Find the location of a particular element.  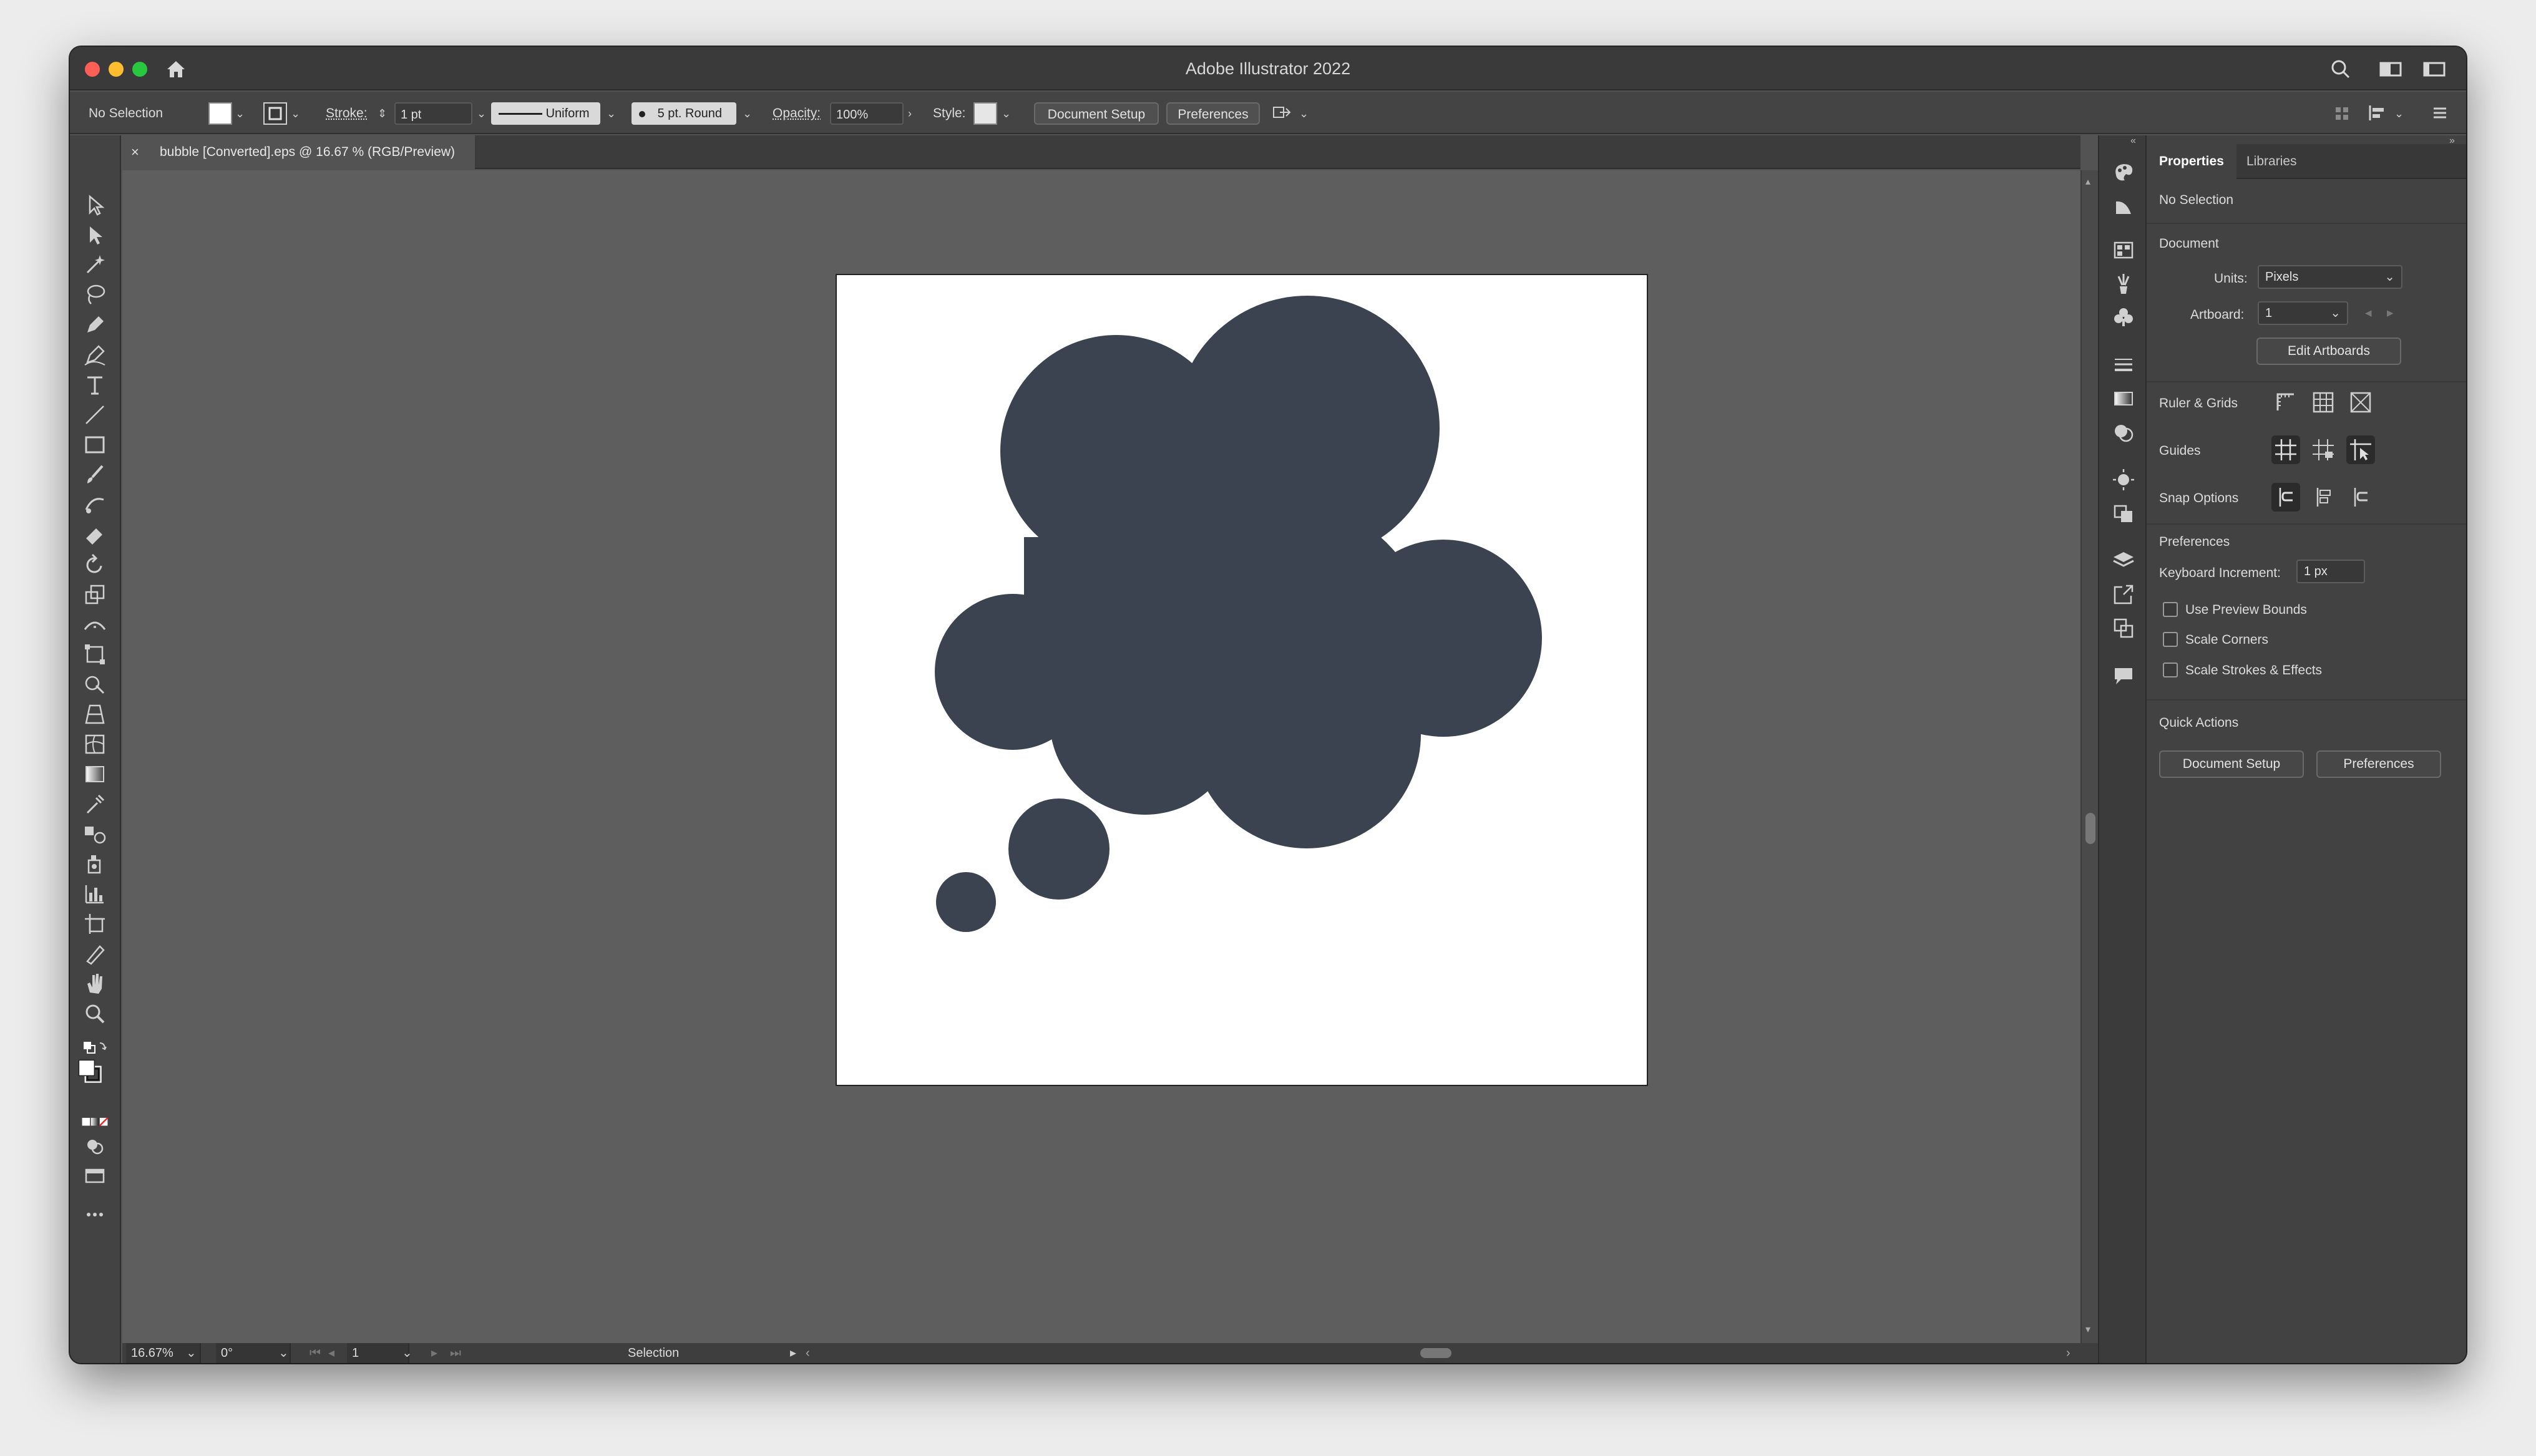

direct-selection-icon is located at coordinates (95, 235).